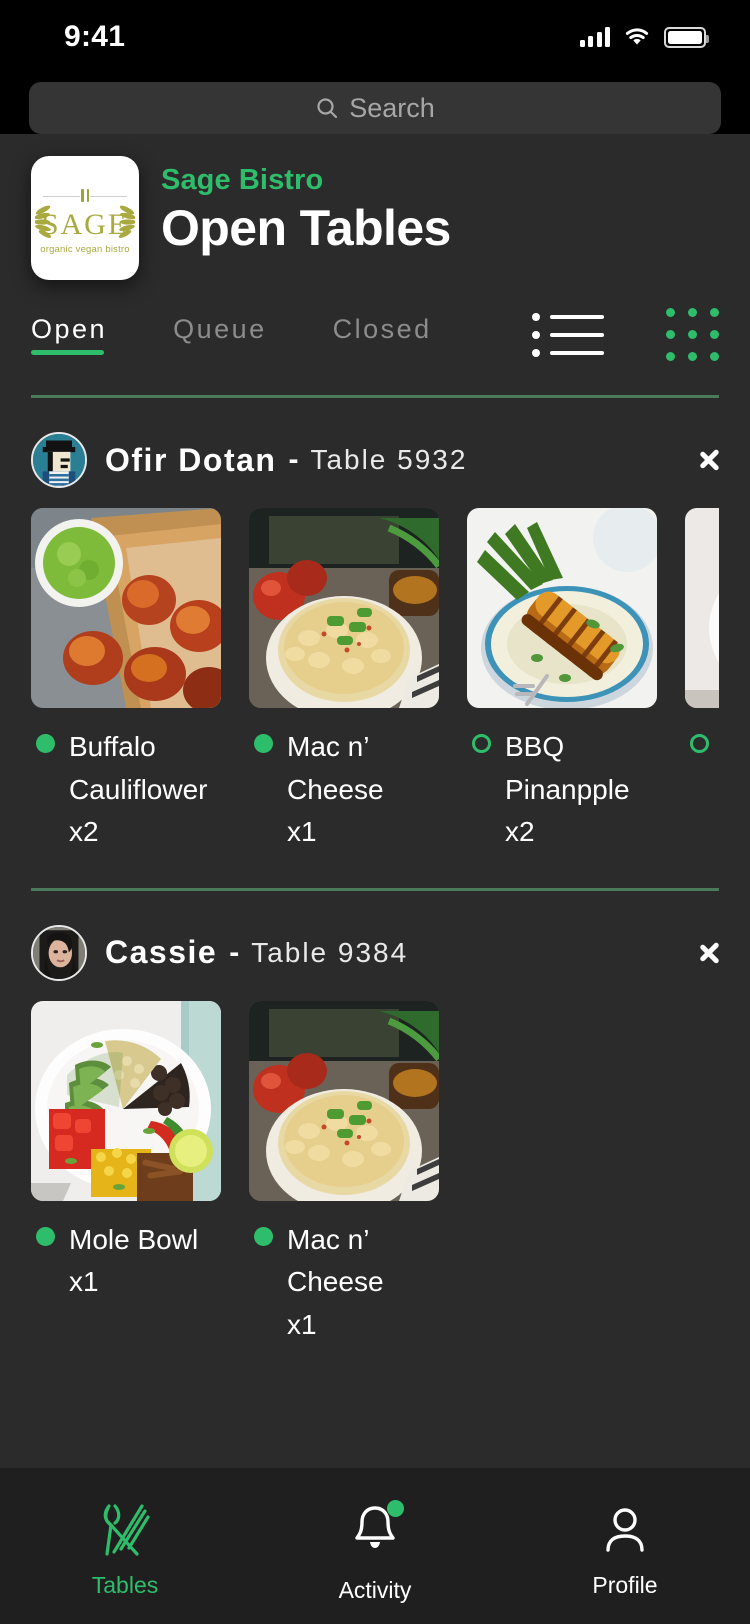 This screenshot has width=750, height=1624. I want to click on order-header: Cassie - Table 9384, so click(375, 946).